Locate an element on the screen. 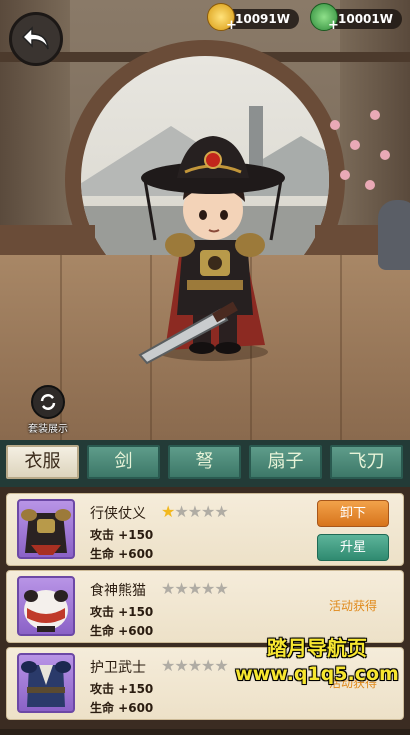 The height and width of the screenshot is (735, 410). outfit-display-label: 套装展示 is located at coordinates (48, 429).